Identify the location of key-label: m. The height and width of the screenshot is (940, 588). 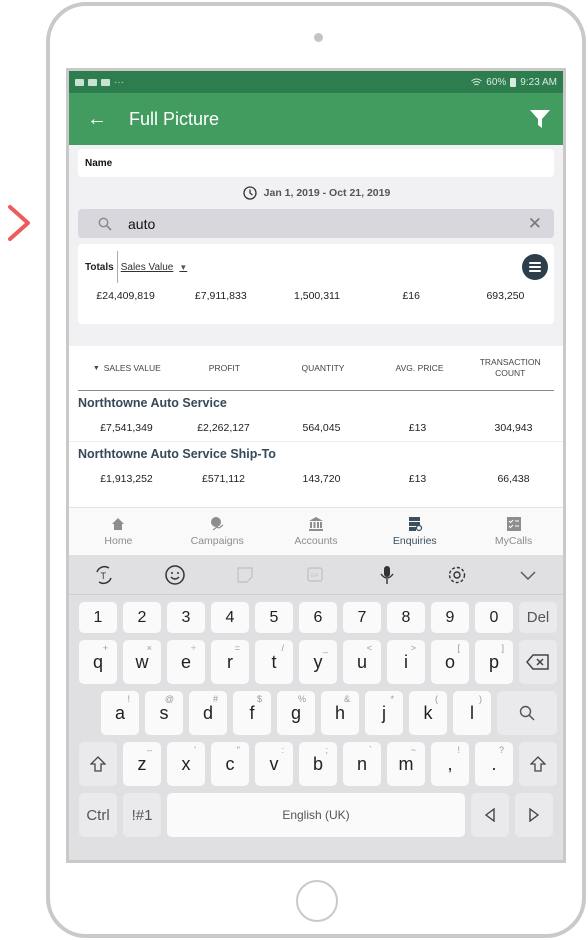
(406, 763).